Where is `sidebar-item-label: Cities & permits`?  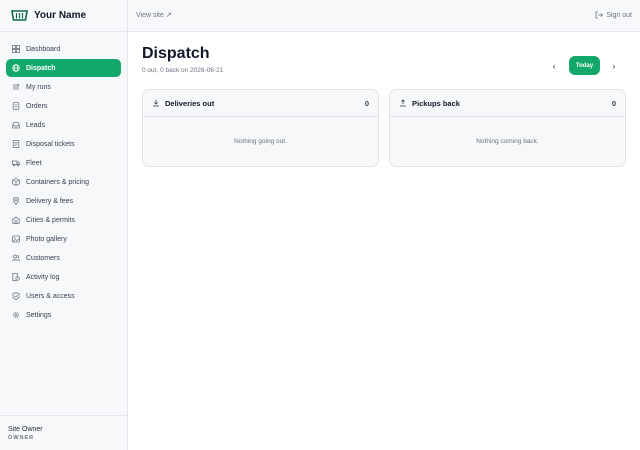 sidebar-item-label: Cities & permits is located at coordinates (51, 220).